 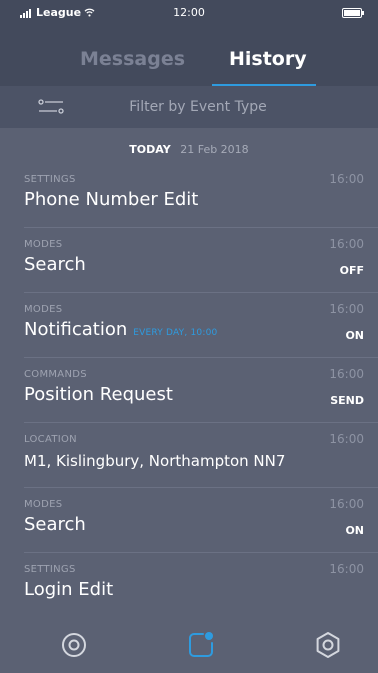 I want to click on filter-bar: Filter by Event Type, so click(x=189, y=107).